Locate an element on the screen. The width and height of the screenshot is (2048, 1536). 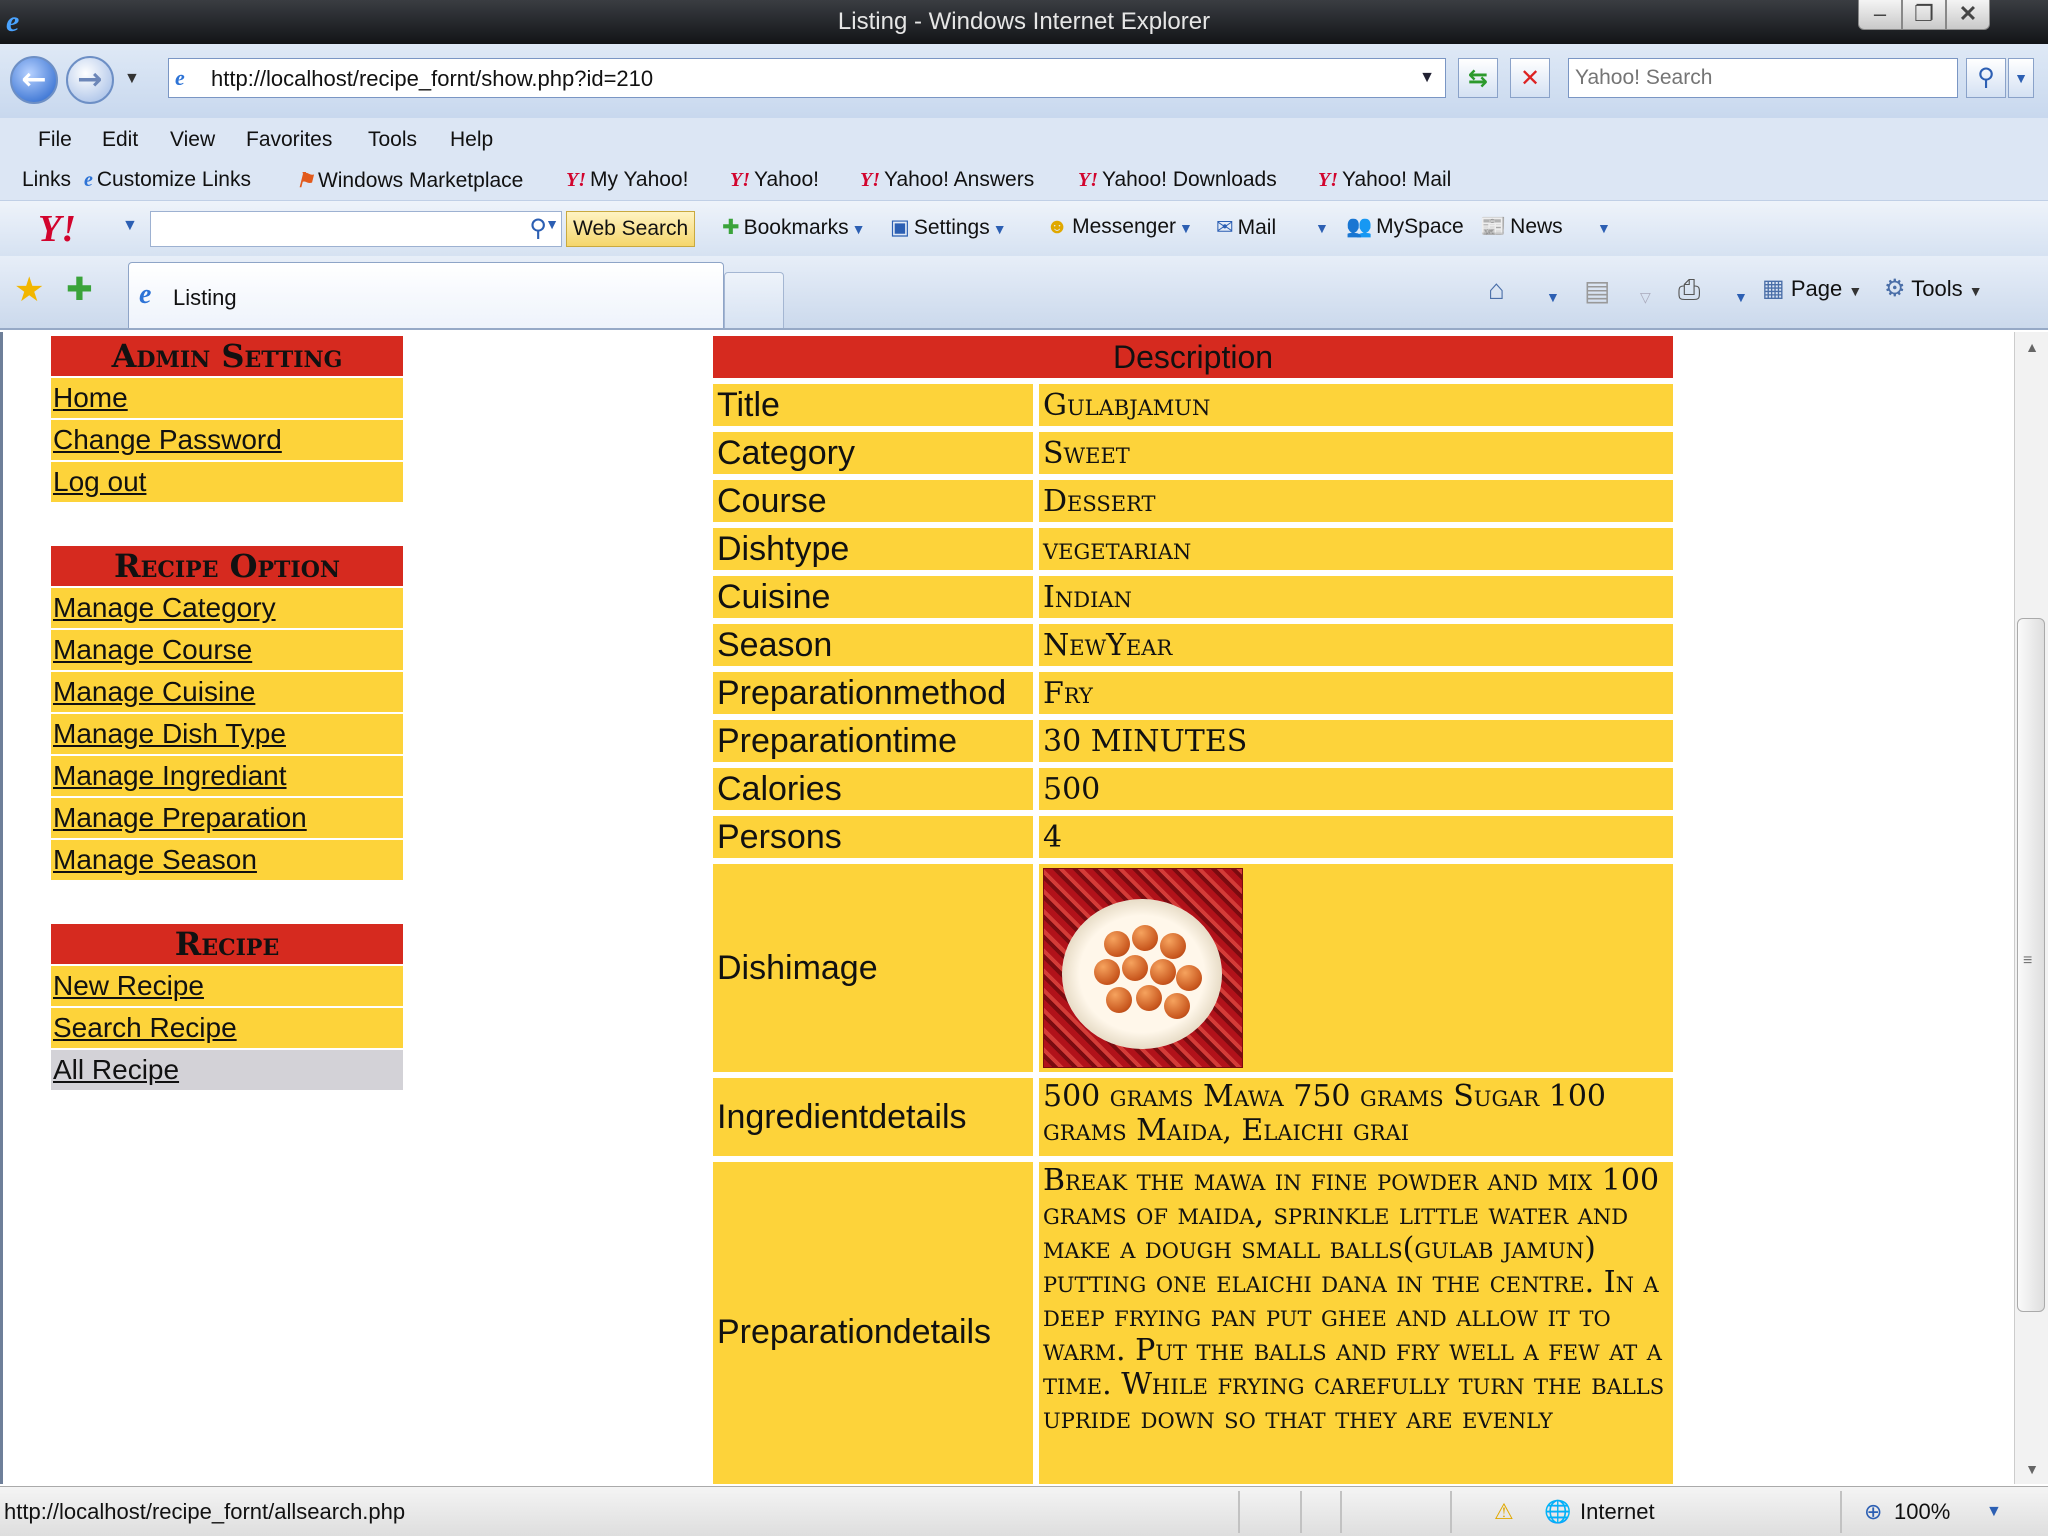
search-icon: ⚲ is located at coordinates (1986, 78).